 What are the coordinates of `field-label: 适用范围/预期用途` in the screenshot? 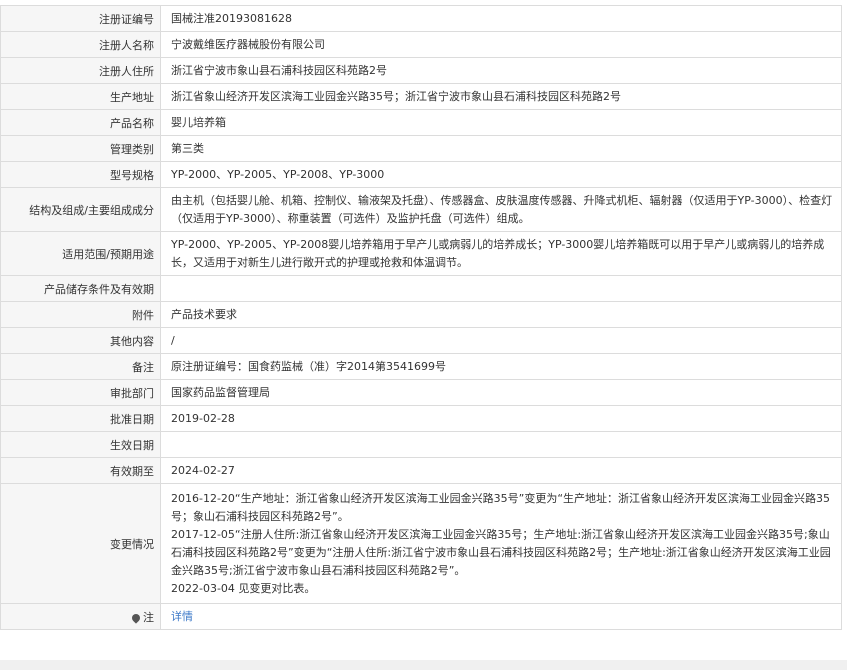 It's located at (80, 253).